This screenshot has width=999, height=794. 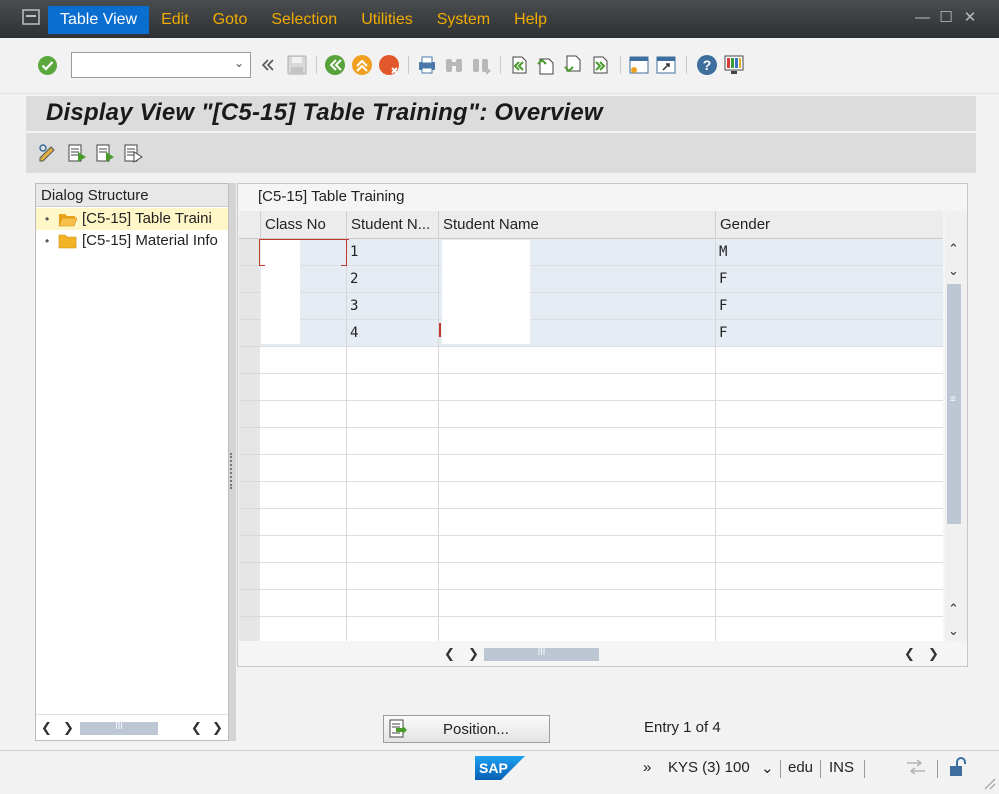 What do you see at coordinates (463, 20) in the screenshot?
I see `menu-system: System` at bounding box center [463, 20].